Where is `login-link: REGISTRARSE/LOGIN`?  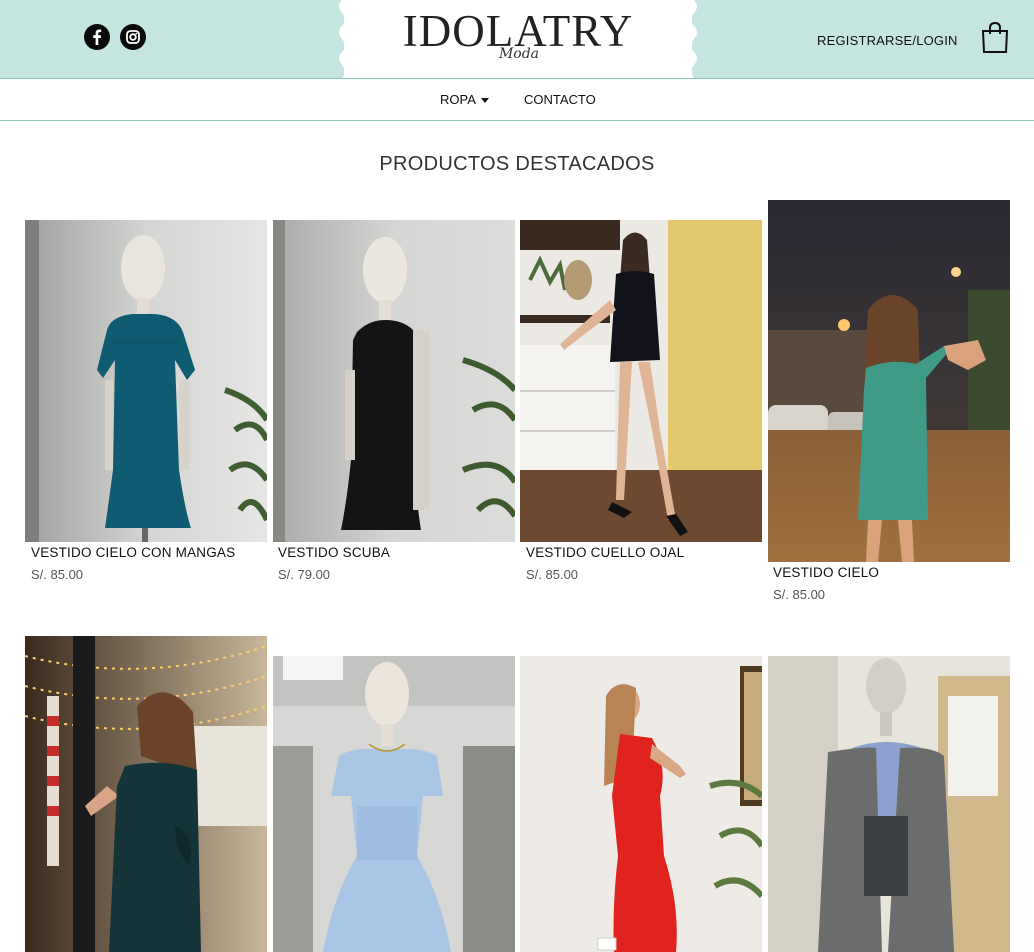 login-link: REGISTRARSE/LOGIN is located at coordinates (887, 40).